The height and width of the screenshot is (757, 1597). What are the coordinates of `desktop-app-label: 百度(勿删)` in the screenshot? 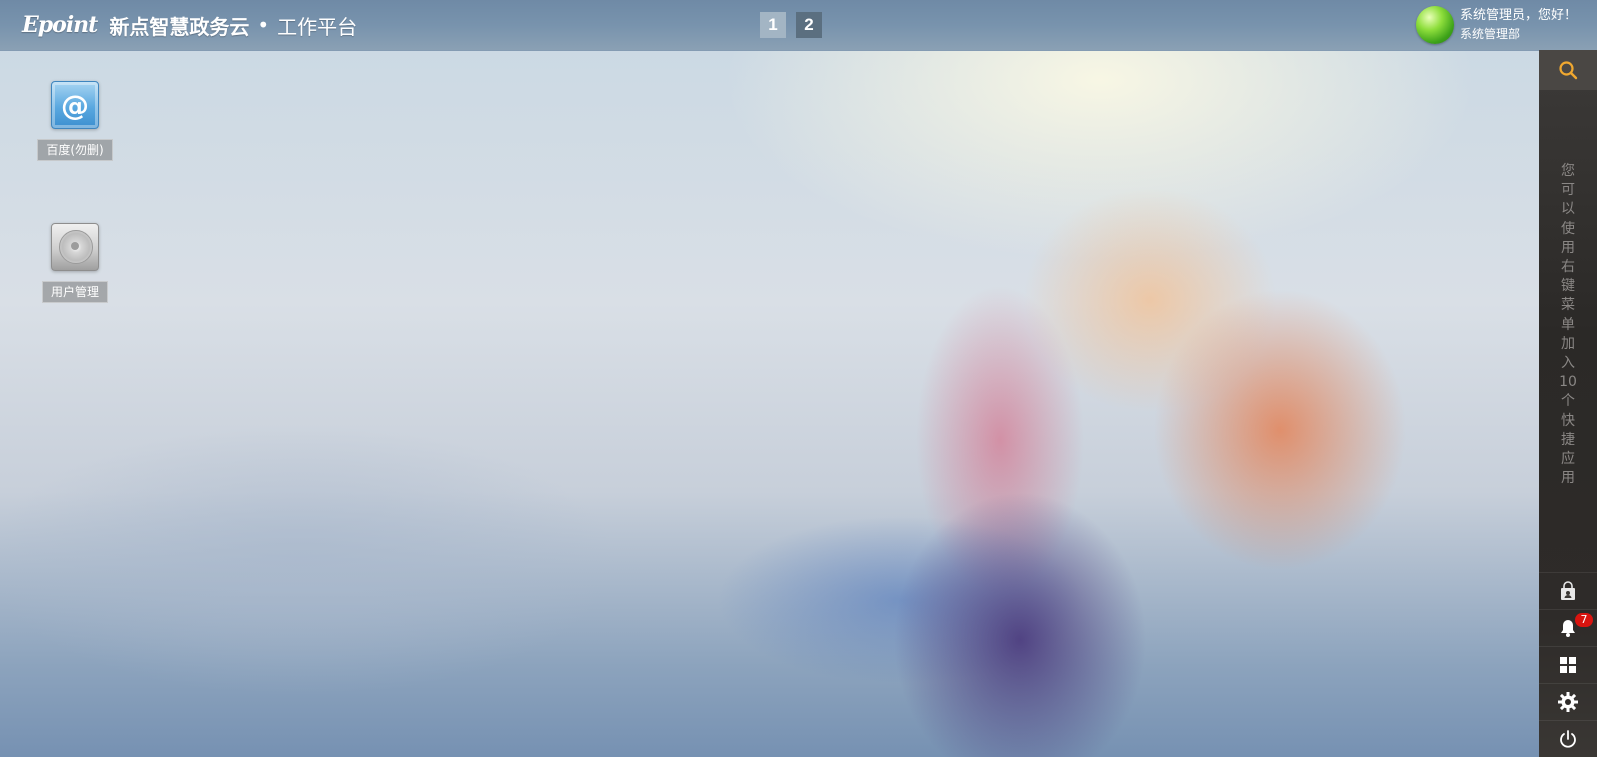 It's located at (75, 150).